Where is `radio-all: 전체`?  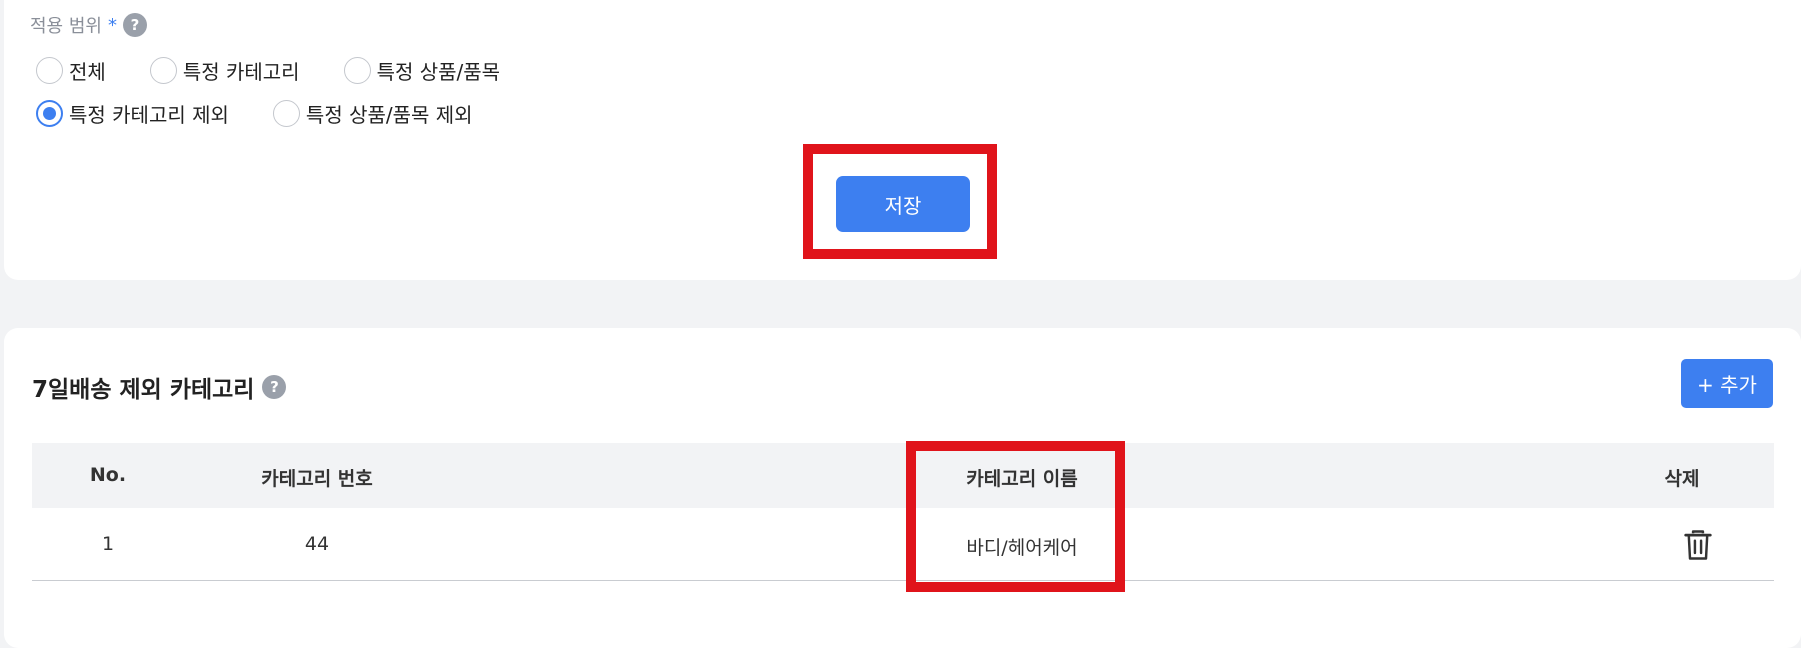
radio-all: 전체 is located at coordinates (71, 70).